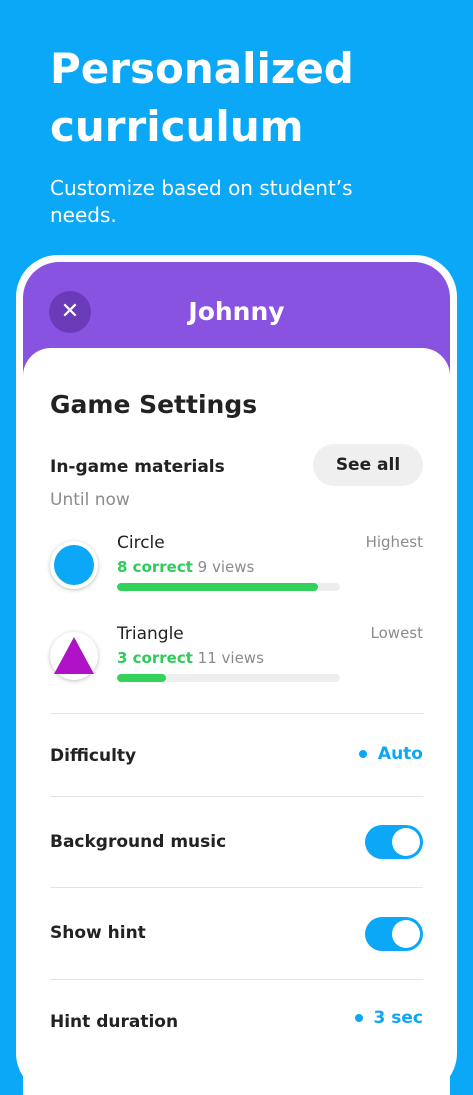 Image resolution: width=473 pixels, height=1095 pixels. What do you see at coordinates (114, 1022) in the screenshot?
I see `hint-duration-label: Hint duration` at bounding box center [114, 1022].